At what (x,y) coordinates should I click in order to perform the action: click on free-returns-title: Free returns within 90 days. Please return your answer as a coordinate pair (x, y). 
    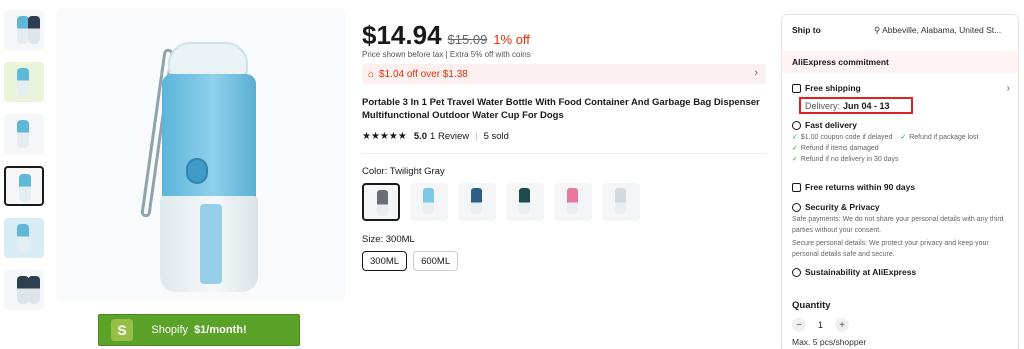
    Looking at the image, I should click on (901, 187).